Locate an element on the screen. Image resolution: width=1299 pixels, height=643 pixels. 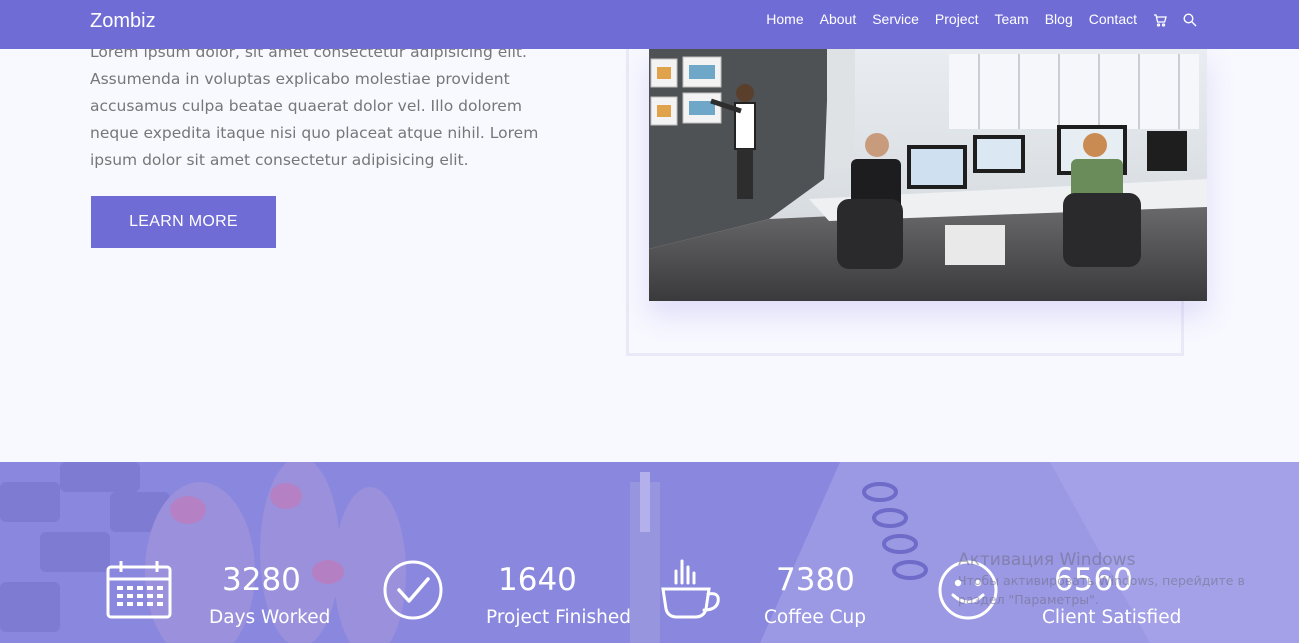
watermark-line-1: Чтобы активировать Windows, перейдите в is located at coordinates (1101, 580).